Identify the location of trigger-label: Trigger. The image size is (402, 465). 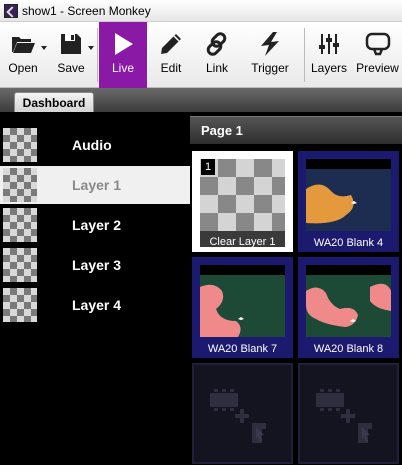
(270, 68).